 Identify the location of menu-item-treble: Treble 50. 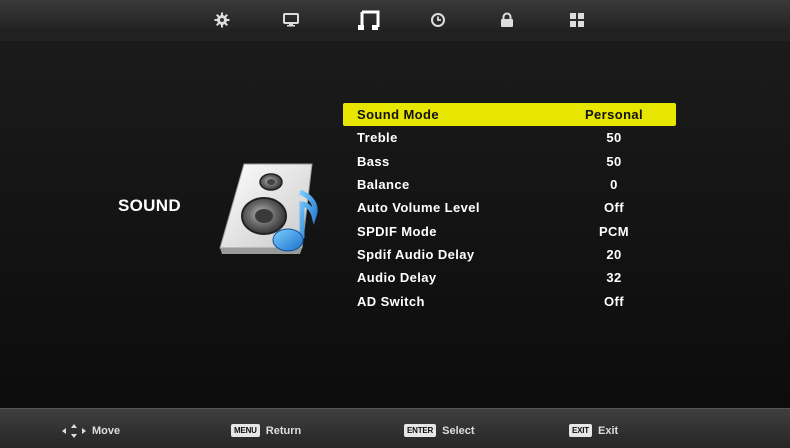
(509, 137).